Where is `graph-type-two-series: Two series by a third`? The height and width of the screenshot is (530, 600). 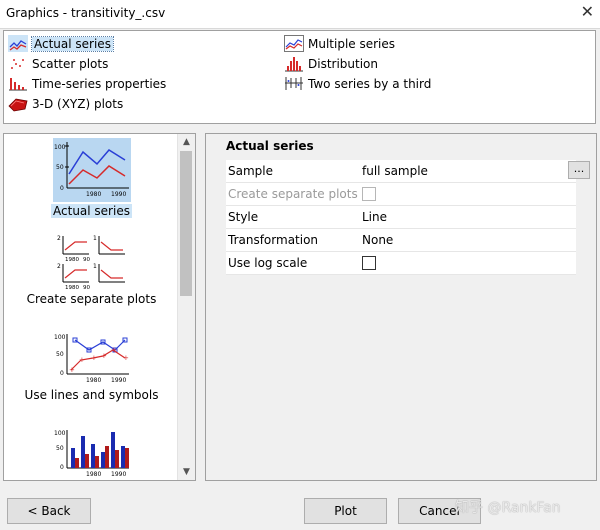 graph-type-two-series: Two series by a third is located at coordinates (357, 83).